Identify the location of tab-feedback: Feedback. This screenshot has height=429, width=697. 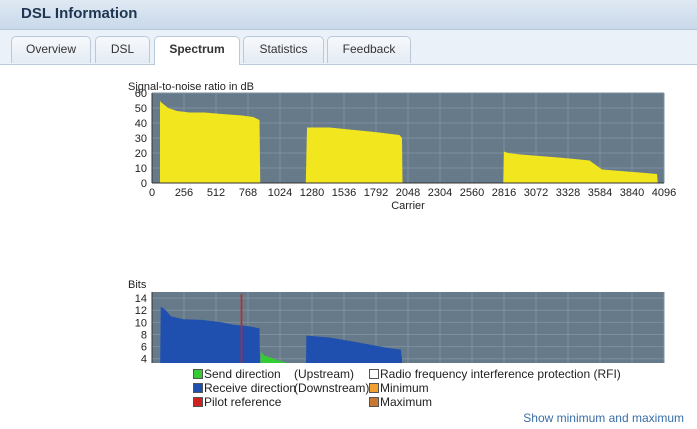
(369, 49).